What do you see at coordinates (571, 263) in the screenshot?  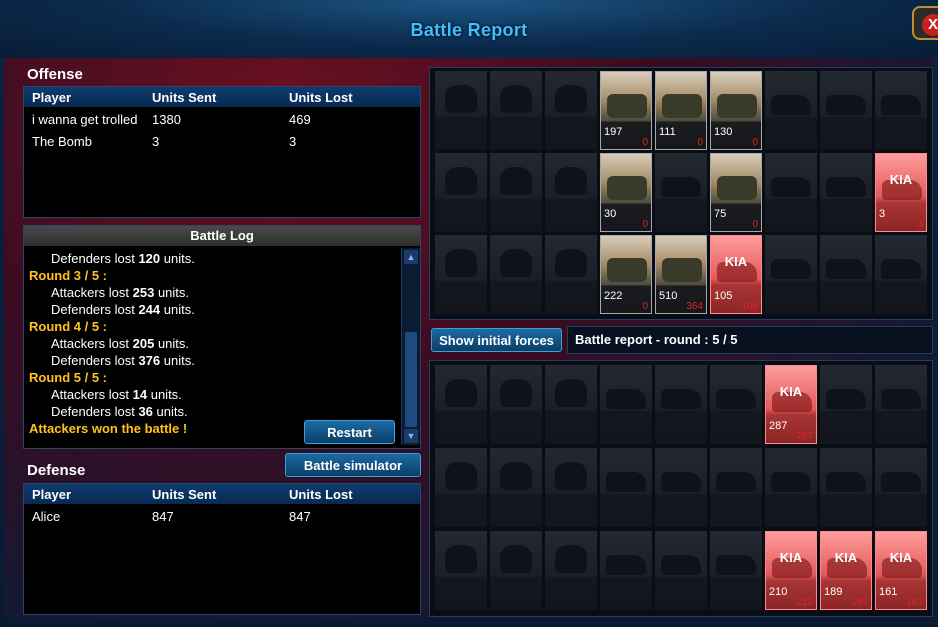 I see `infantry-icon` at bounding box center [571, 263].